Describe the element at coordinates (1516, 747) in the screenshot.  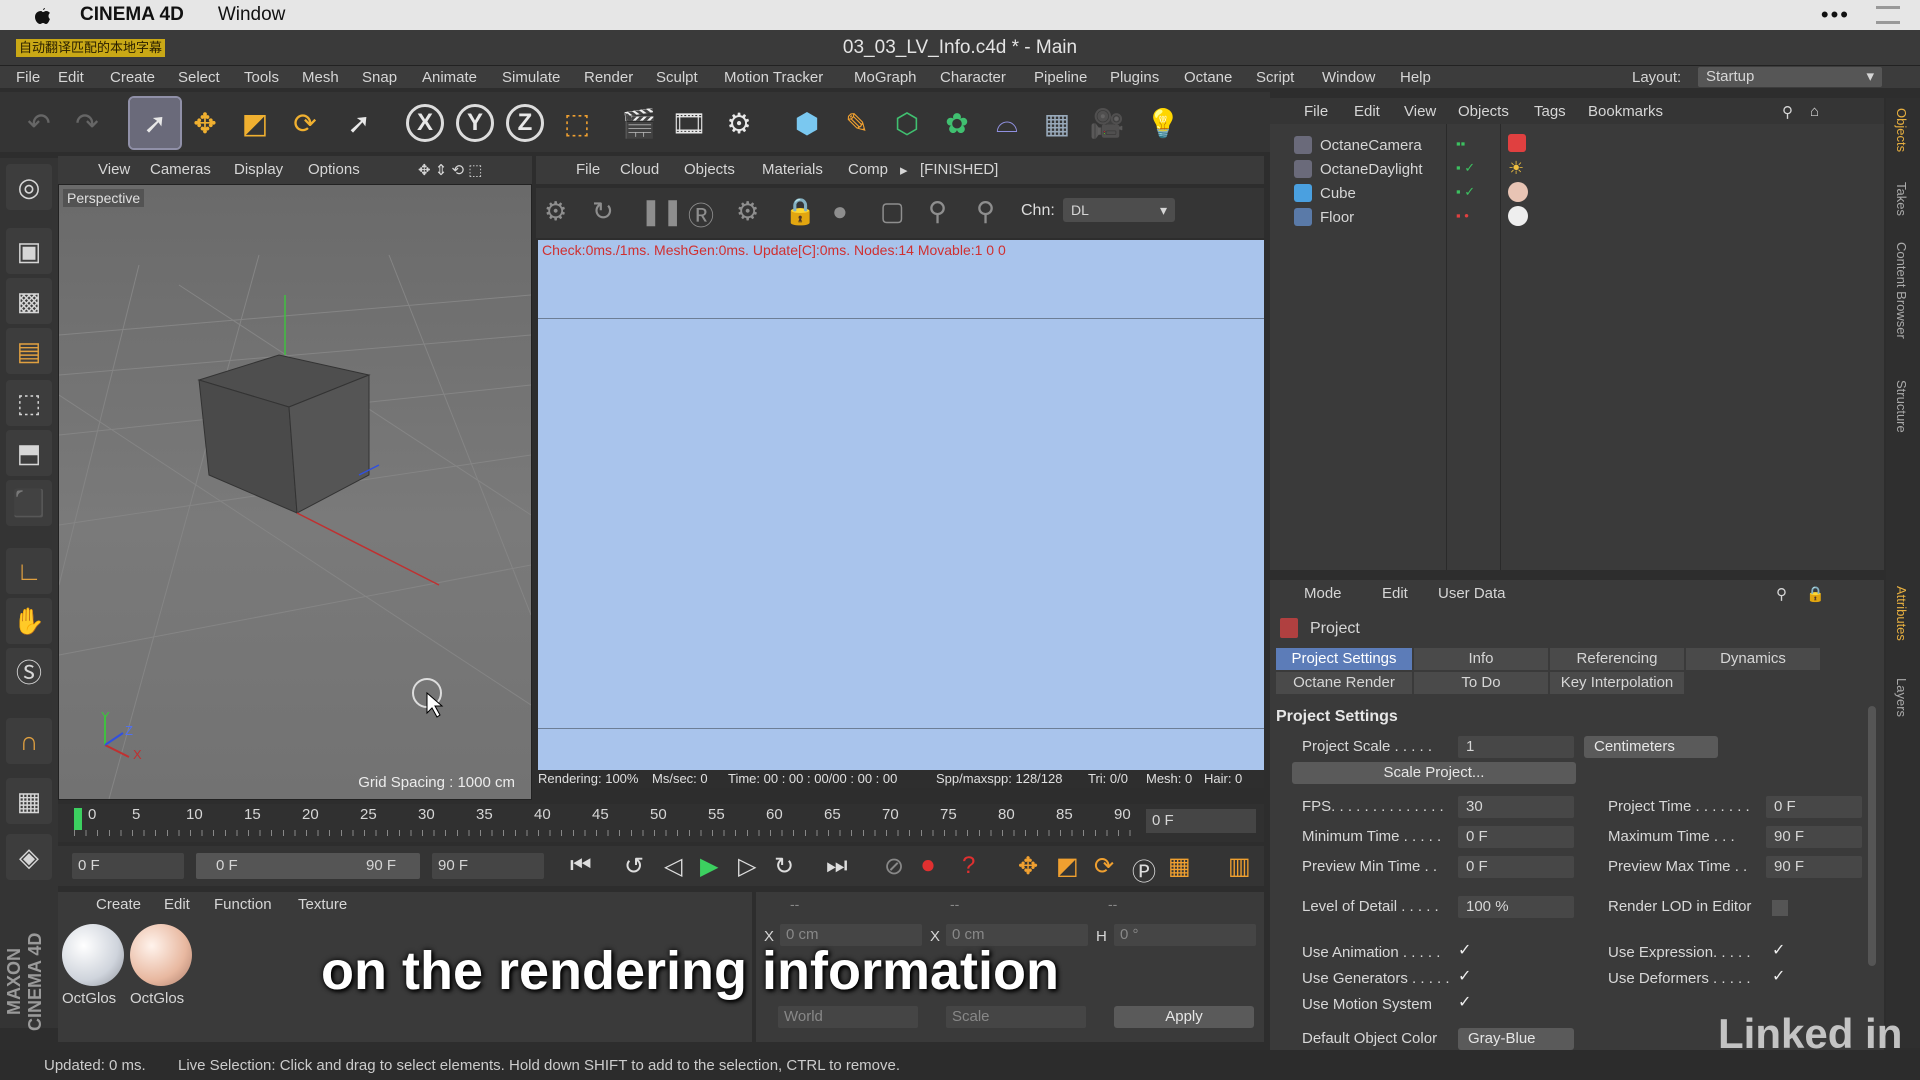
I see `project-scale-field: 1` at that location.